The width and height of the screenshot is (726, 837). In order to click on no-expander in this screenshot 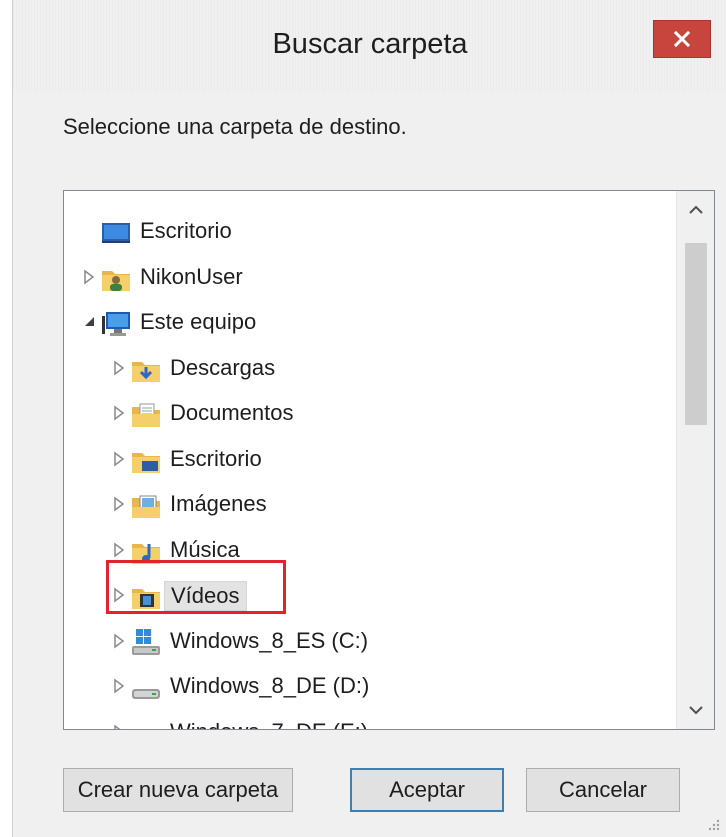, I will do `click(89, 231)`.